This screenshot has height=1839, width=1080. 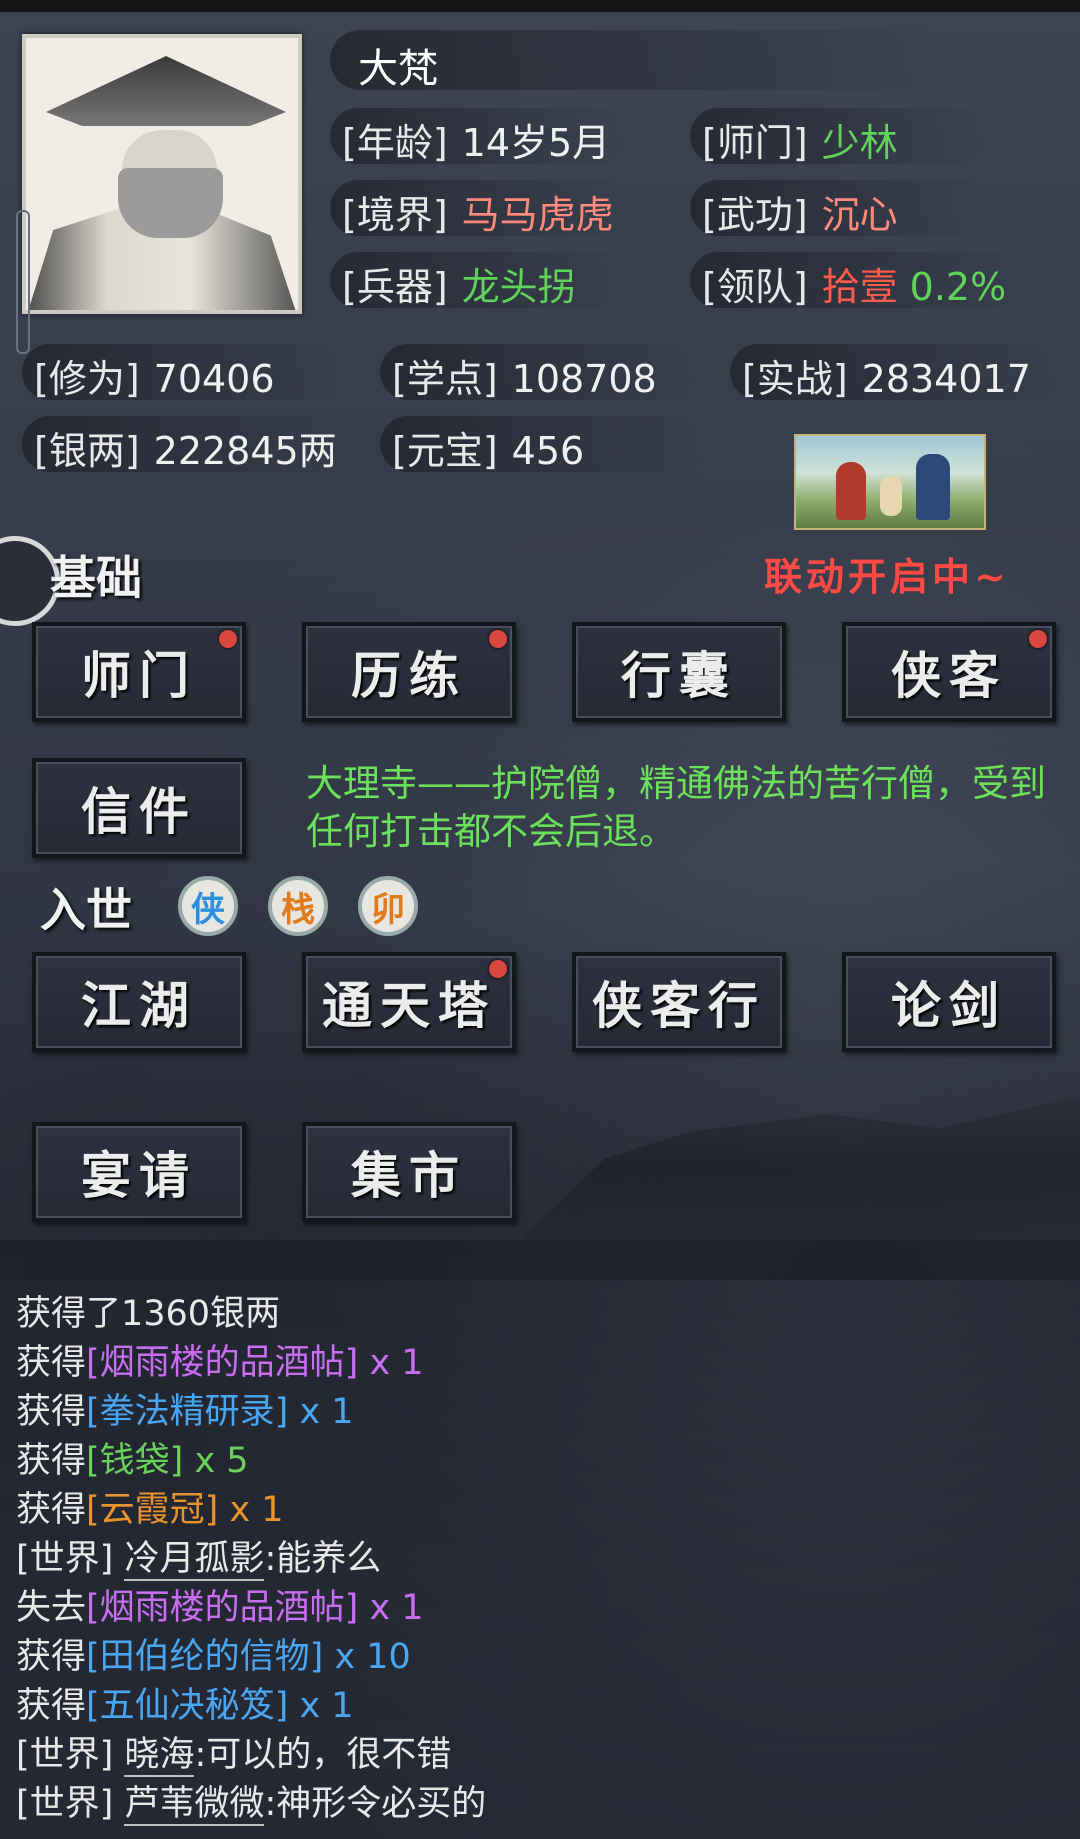 What do you see at coordinates (548, 451) in the screenshot?
I see `stat-ingot-value: 456` at bounding box center [548, 451].